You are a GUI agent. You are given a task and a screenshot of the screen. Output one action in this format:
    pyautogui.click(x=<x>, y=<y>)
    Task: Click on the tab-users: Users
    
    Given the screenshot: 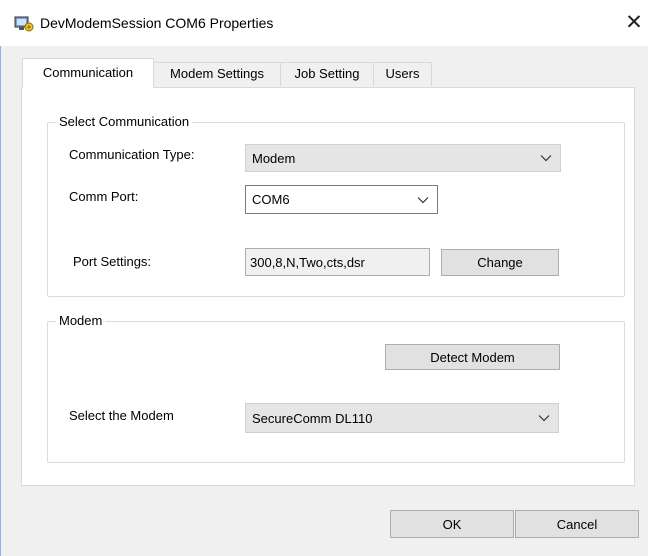 What is the action you would take?
    pyautogui.click(x=402, y=74)
    